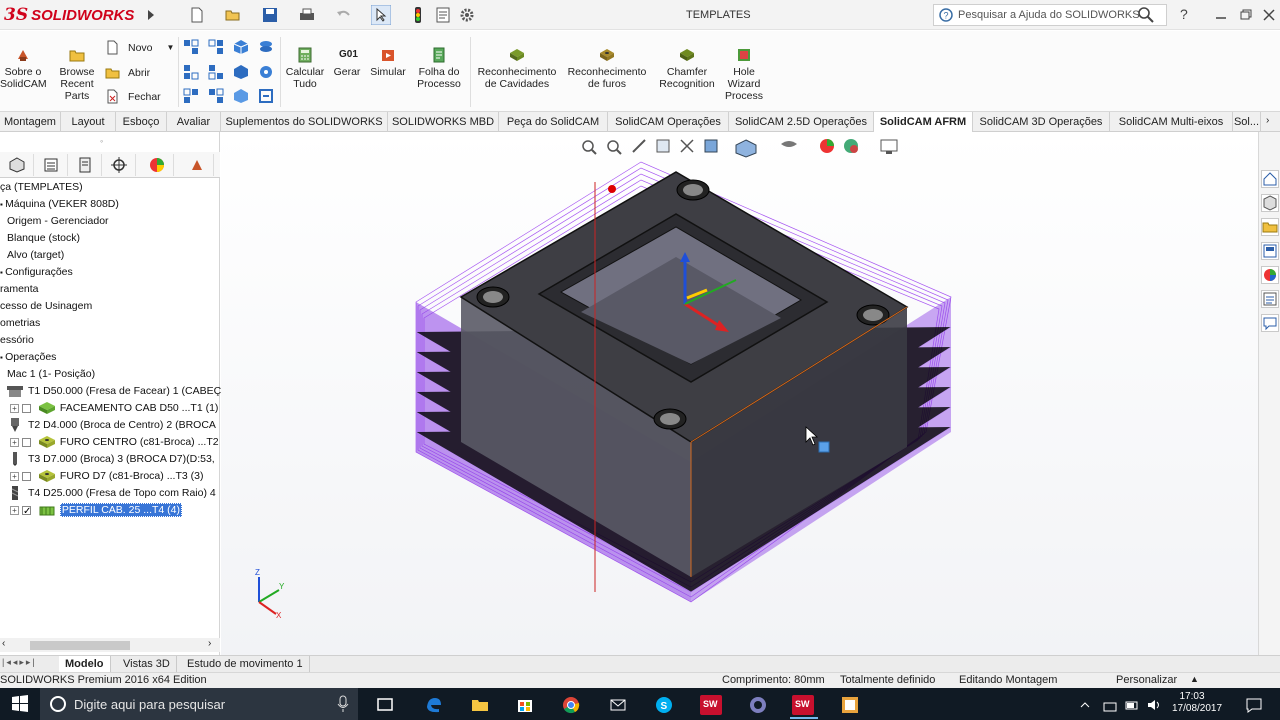  Describe the element at coordinates (245, 664) in the screenshot. I see `tab-estudo-movimento: Estudo de movimento 1` at that location.